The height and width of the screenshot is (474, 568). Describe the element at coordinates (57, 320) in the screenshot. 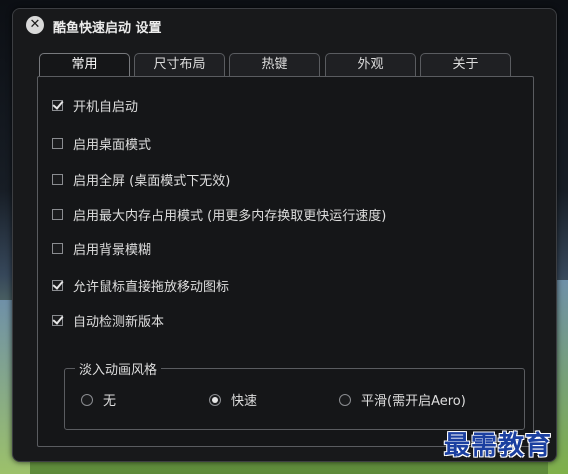

I see `checkbox-check-updates` at that location.